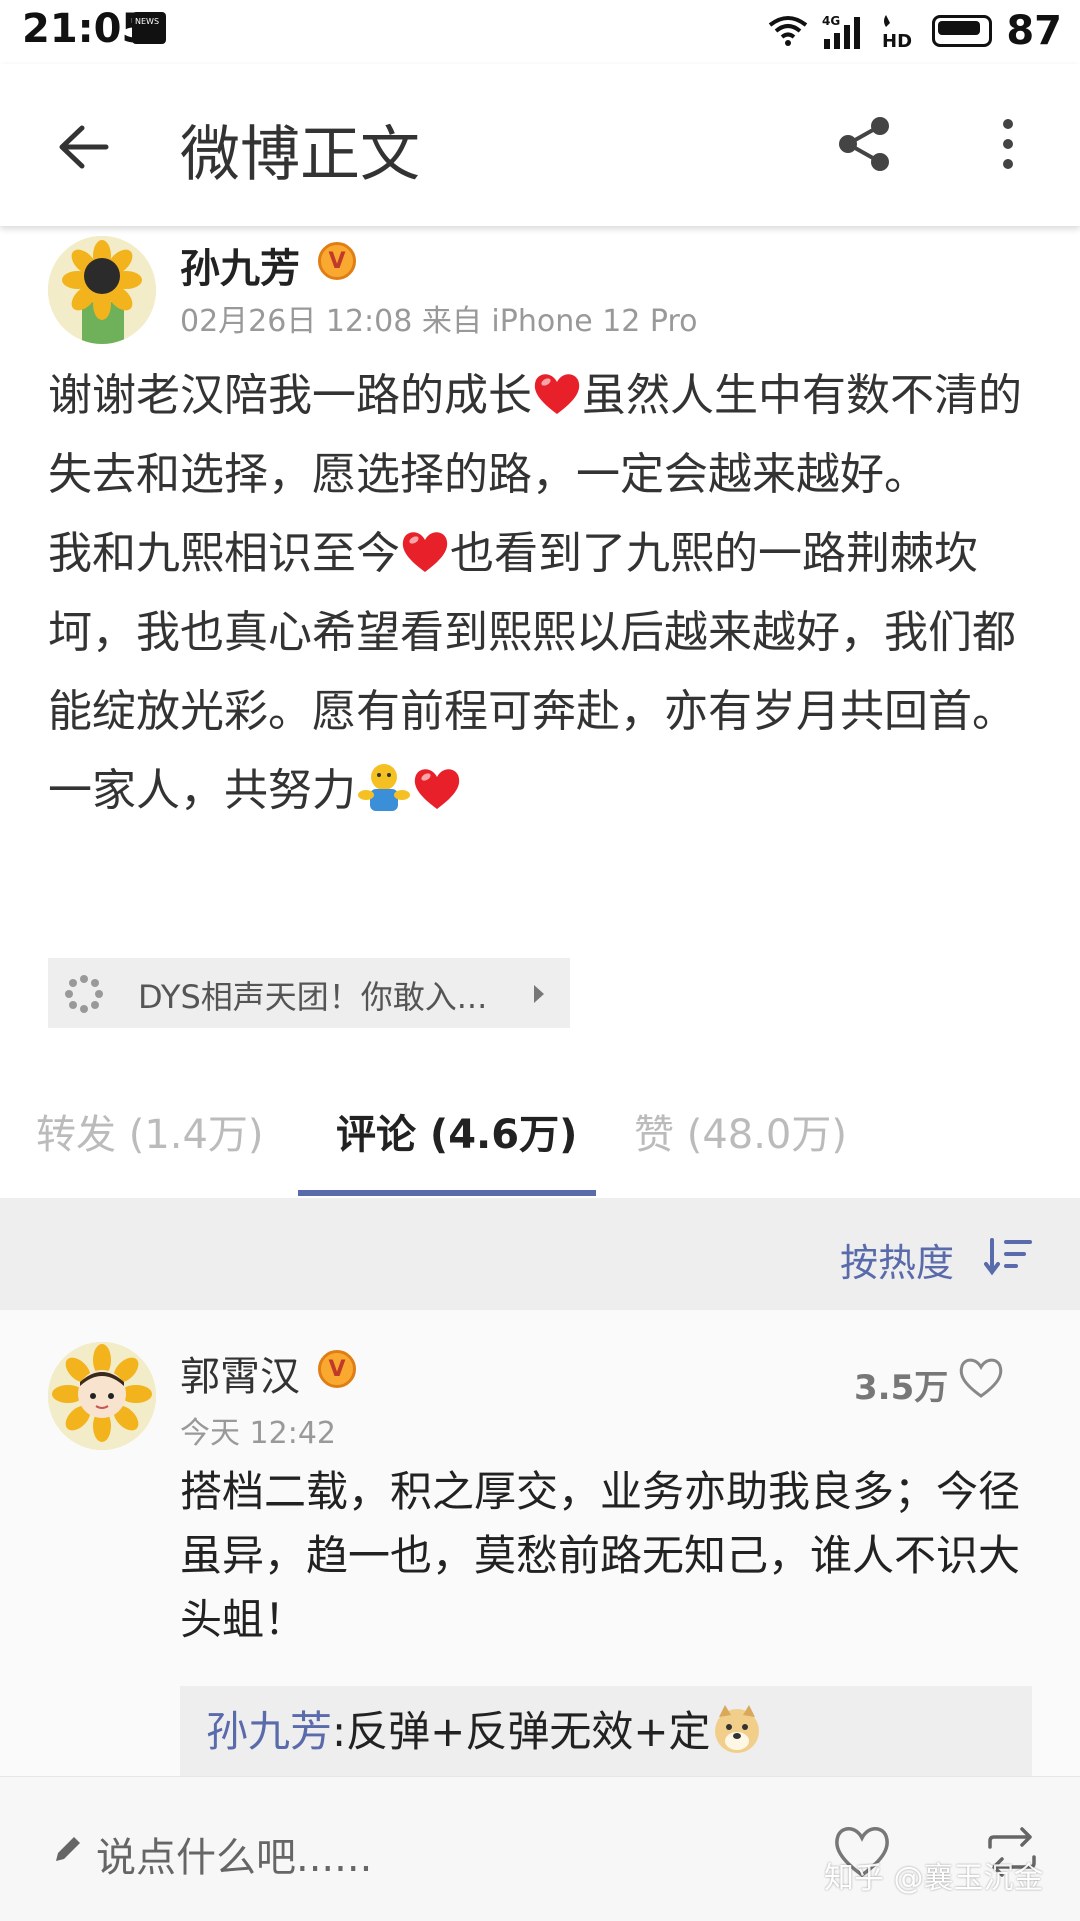 The height and width of the screenshot is (1921, 1080). I want to click on sort-icon, so click(1008, 1256).